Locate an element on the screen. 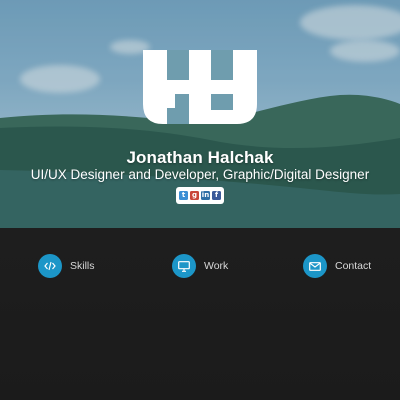 This screenshot has width=400, height=400. envelope-icon is located at coordinates (315, 266).